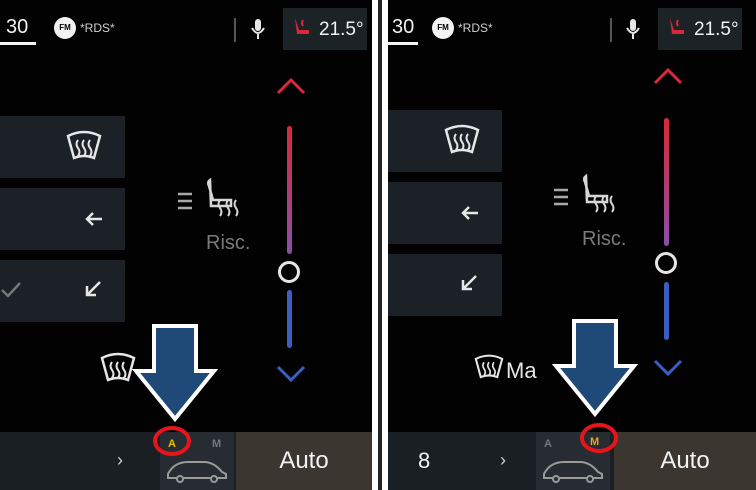 The height and width of the screenshot is (490, 756). What do you see at coordinates (424, 460) in the screenshot?
I see `fan-speed-value: 8` at bounding box center [424, 460].